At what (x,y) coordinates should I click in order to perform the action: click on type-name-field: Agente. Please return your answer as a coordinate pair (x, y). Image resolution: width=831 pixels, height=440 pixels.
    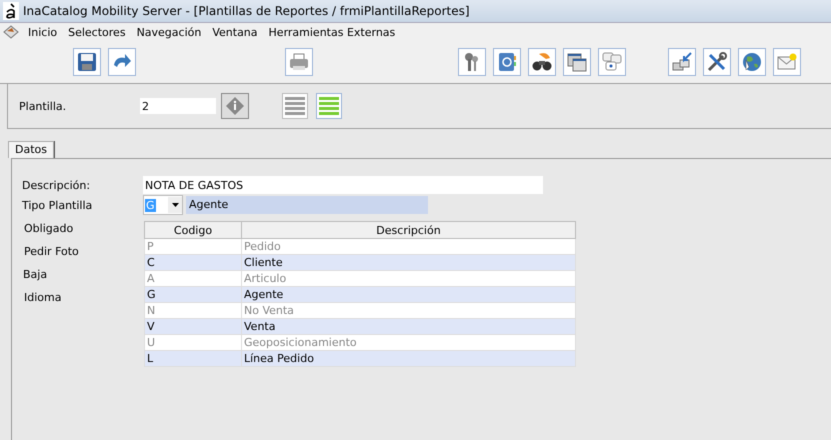
    Looking at the image, I should click on (307, 205).